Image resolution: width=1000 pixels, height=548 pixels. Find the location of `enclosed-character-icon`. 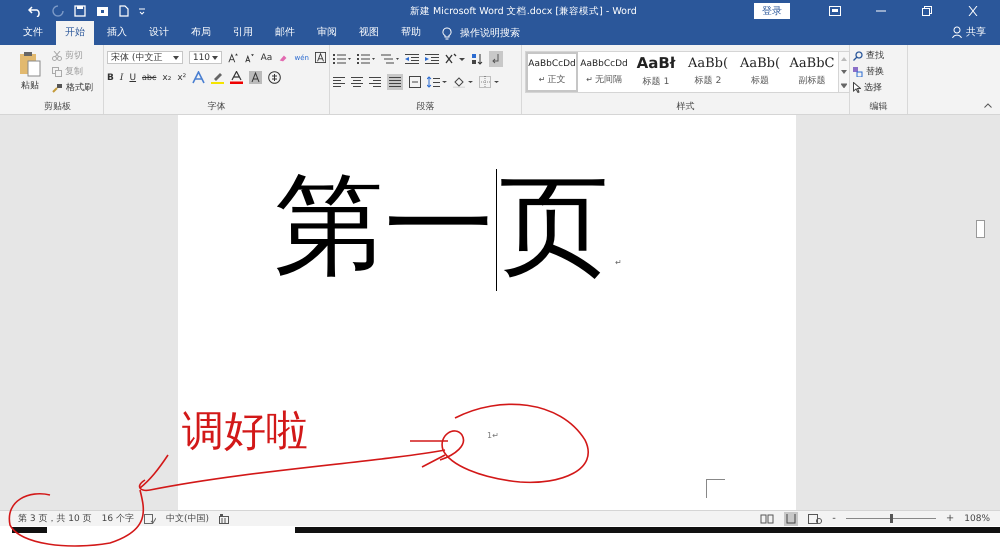

enclosed-character-icon is located at coordinates (275, 77).